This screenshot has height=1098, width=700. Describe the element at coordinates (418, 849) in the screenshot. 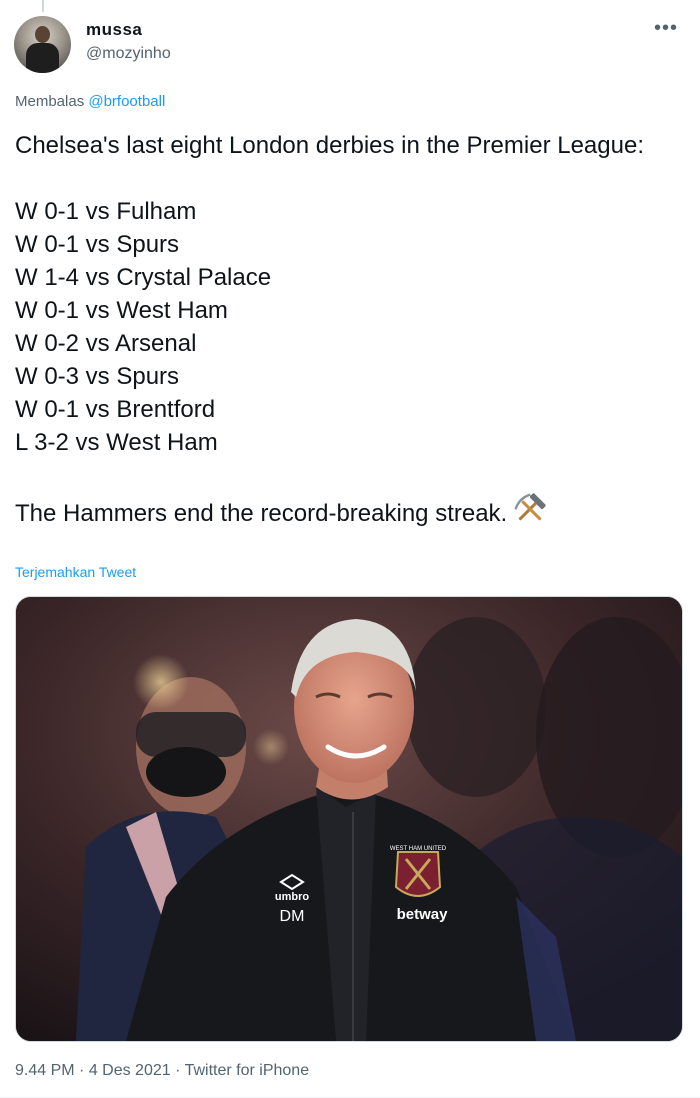

I see `photo-badge-text: WEST HAM UNITED` at that location.